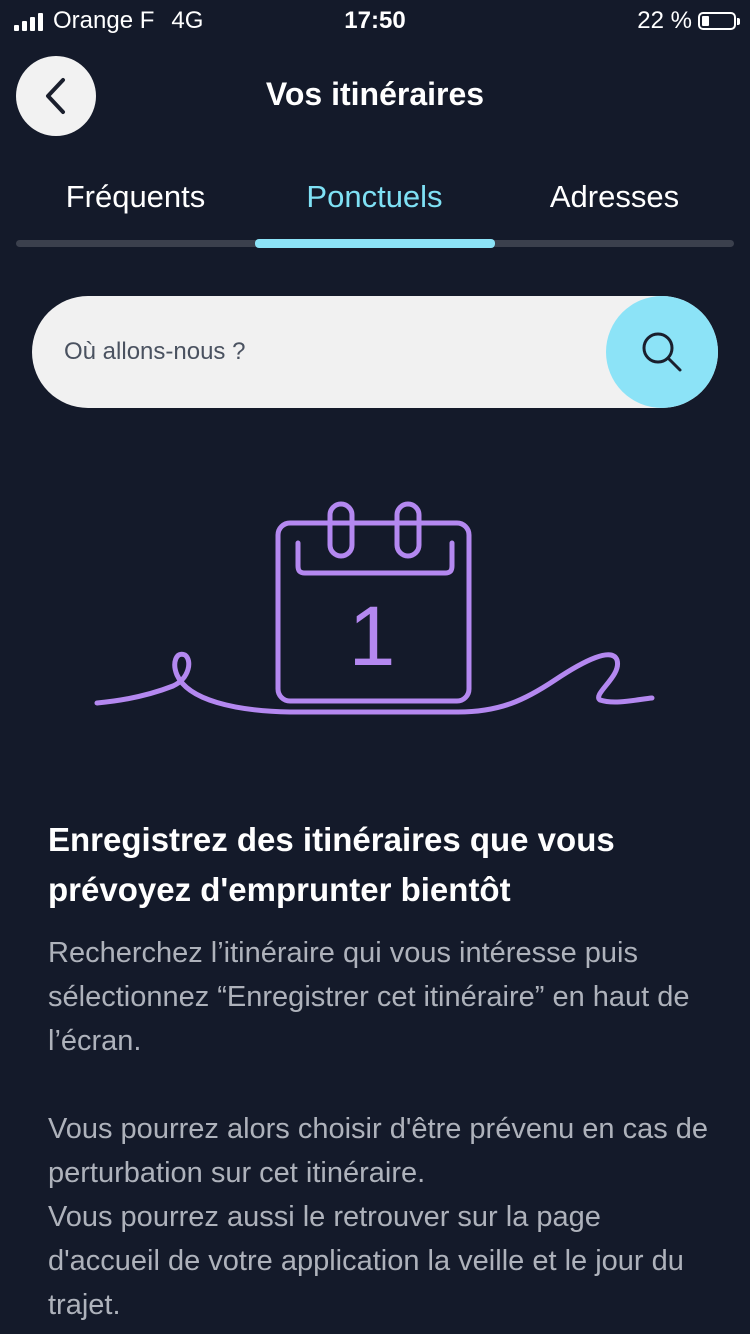 Image resolution: width=750 pixels, height=1334 pixels. Describe the element at coordinates (374, 200) in the screenshot. I see `tab-ponctuels: Ponctuels` at that location.